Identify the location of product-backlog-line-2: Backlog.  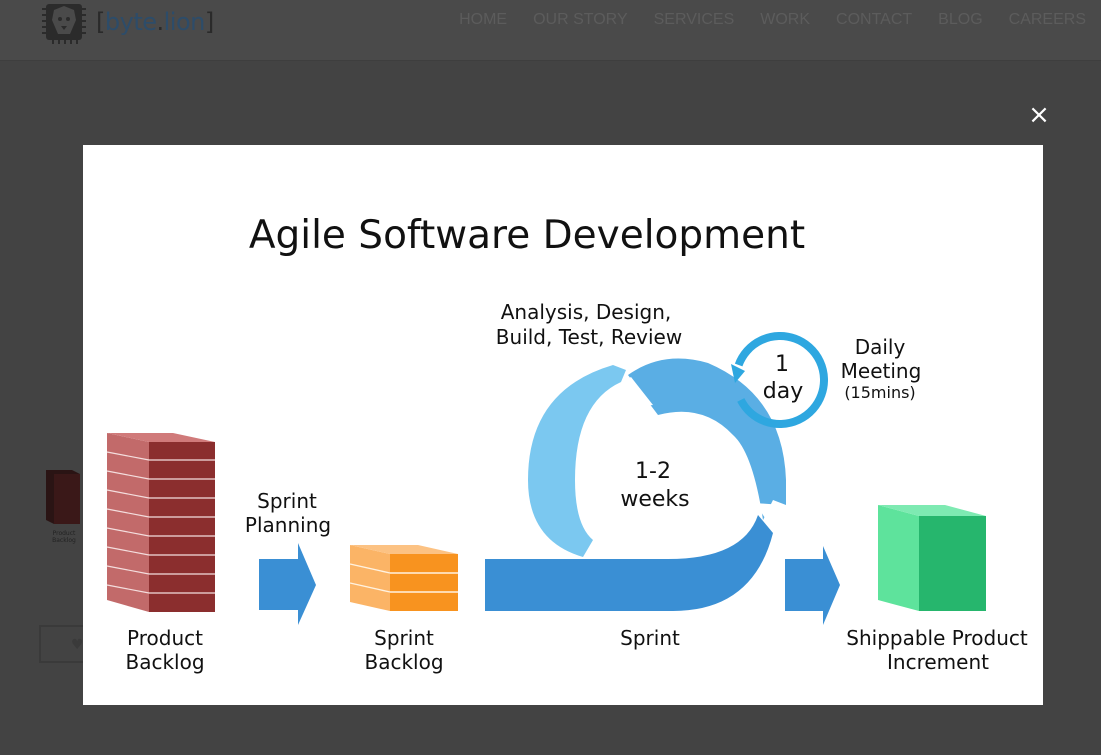
(164, 662).